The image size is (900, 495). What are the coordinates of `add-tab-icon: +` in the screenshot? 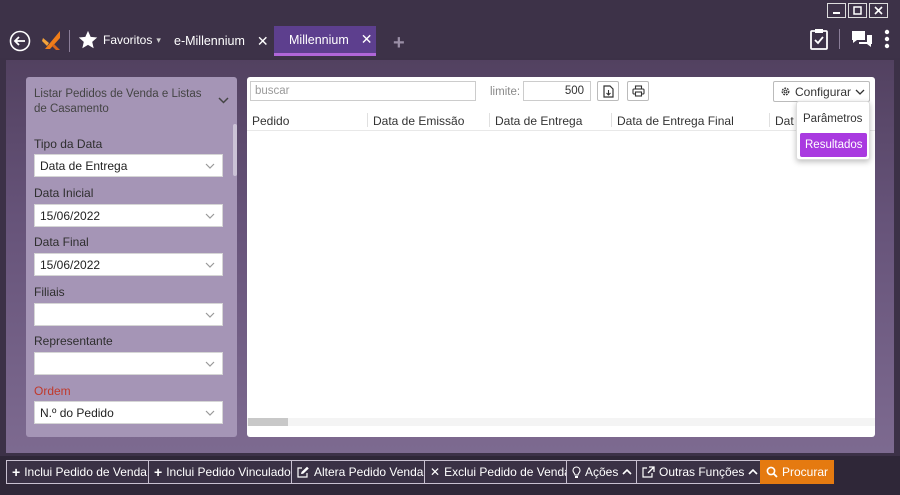 It's located at (399, 43).